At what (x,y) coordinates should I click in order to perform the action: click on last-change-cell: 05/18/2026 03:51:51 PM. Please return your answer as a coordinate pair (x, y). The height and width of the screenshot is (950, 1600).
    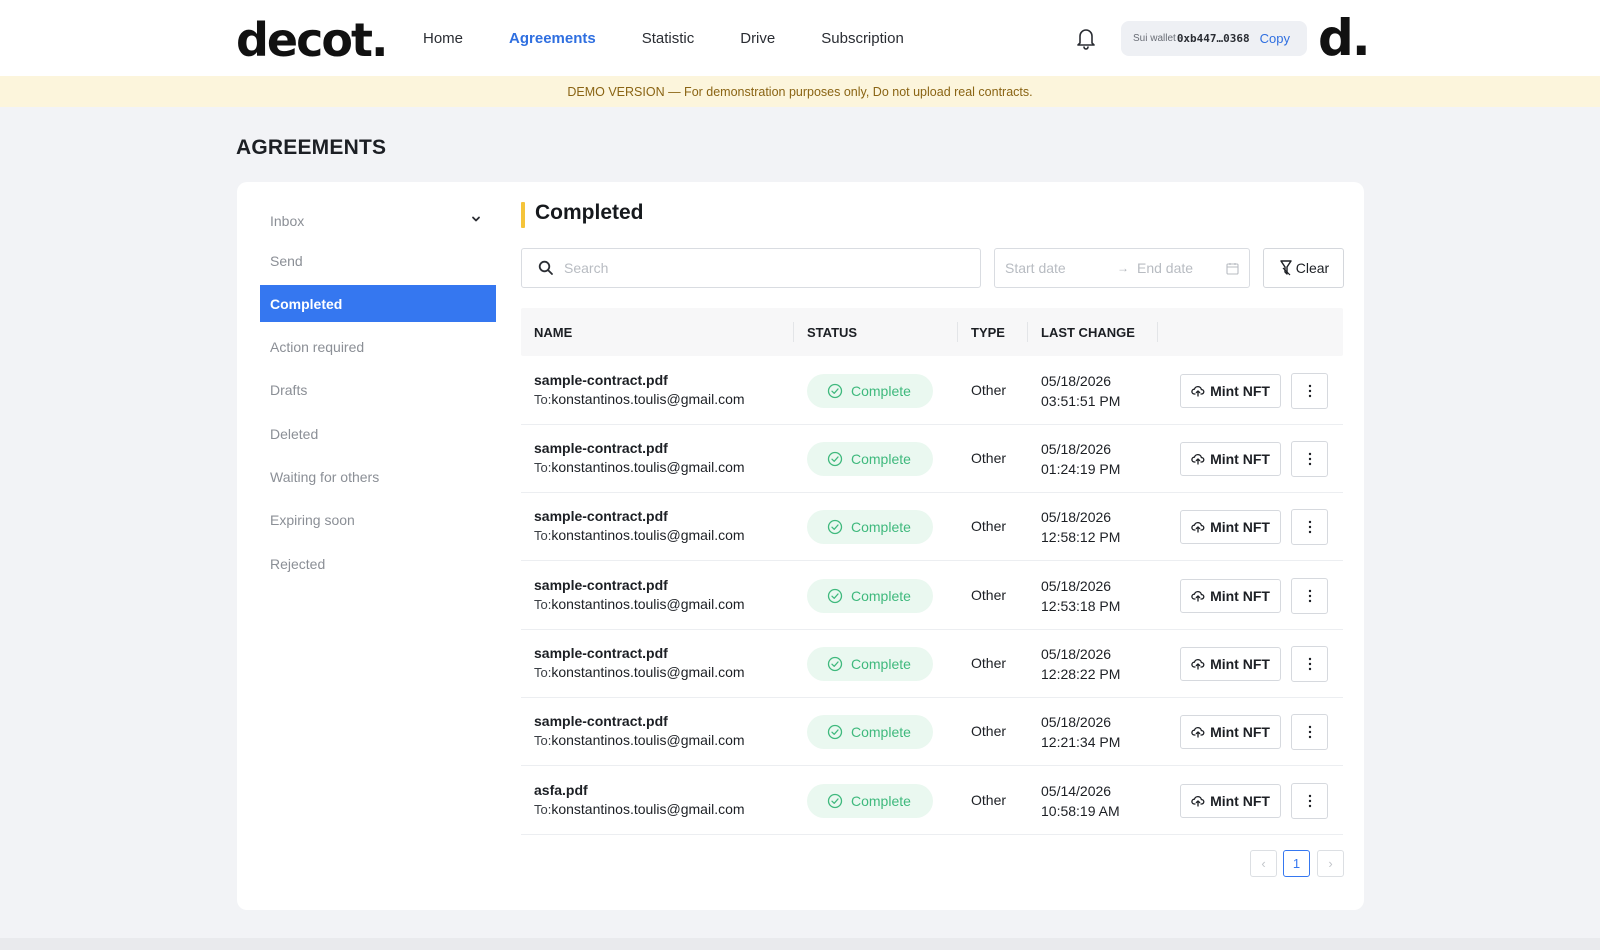
    Looking at the image, I should click on (1080, 391).